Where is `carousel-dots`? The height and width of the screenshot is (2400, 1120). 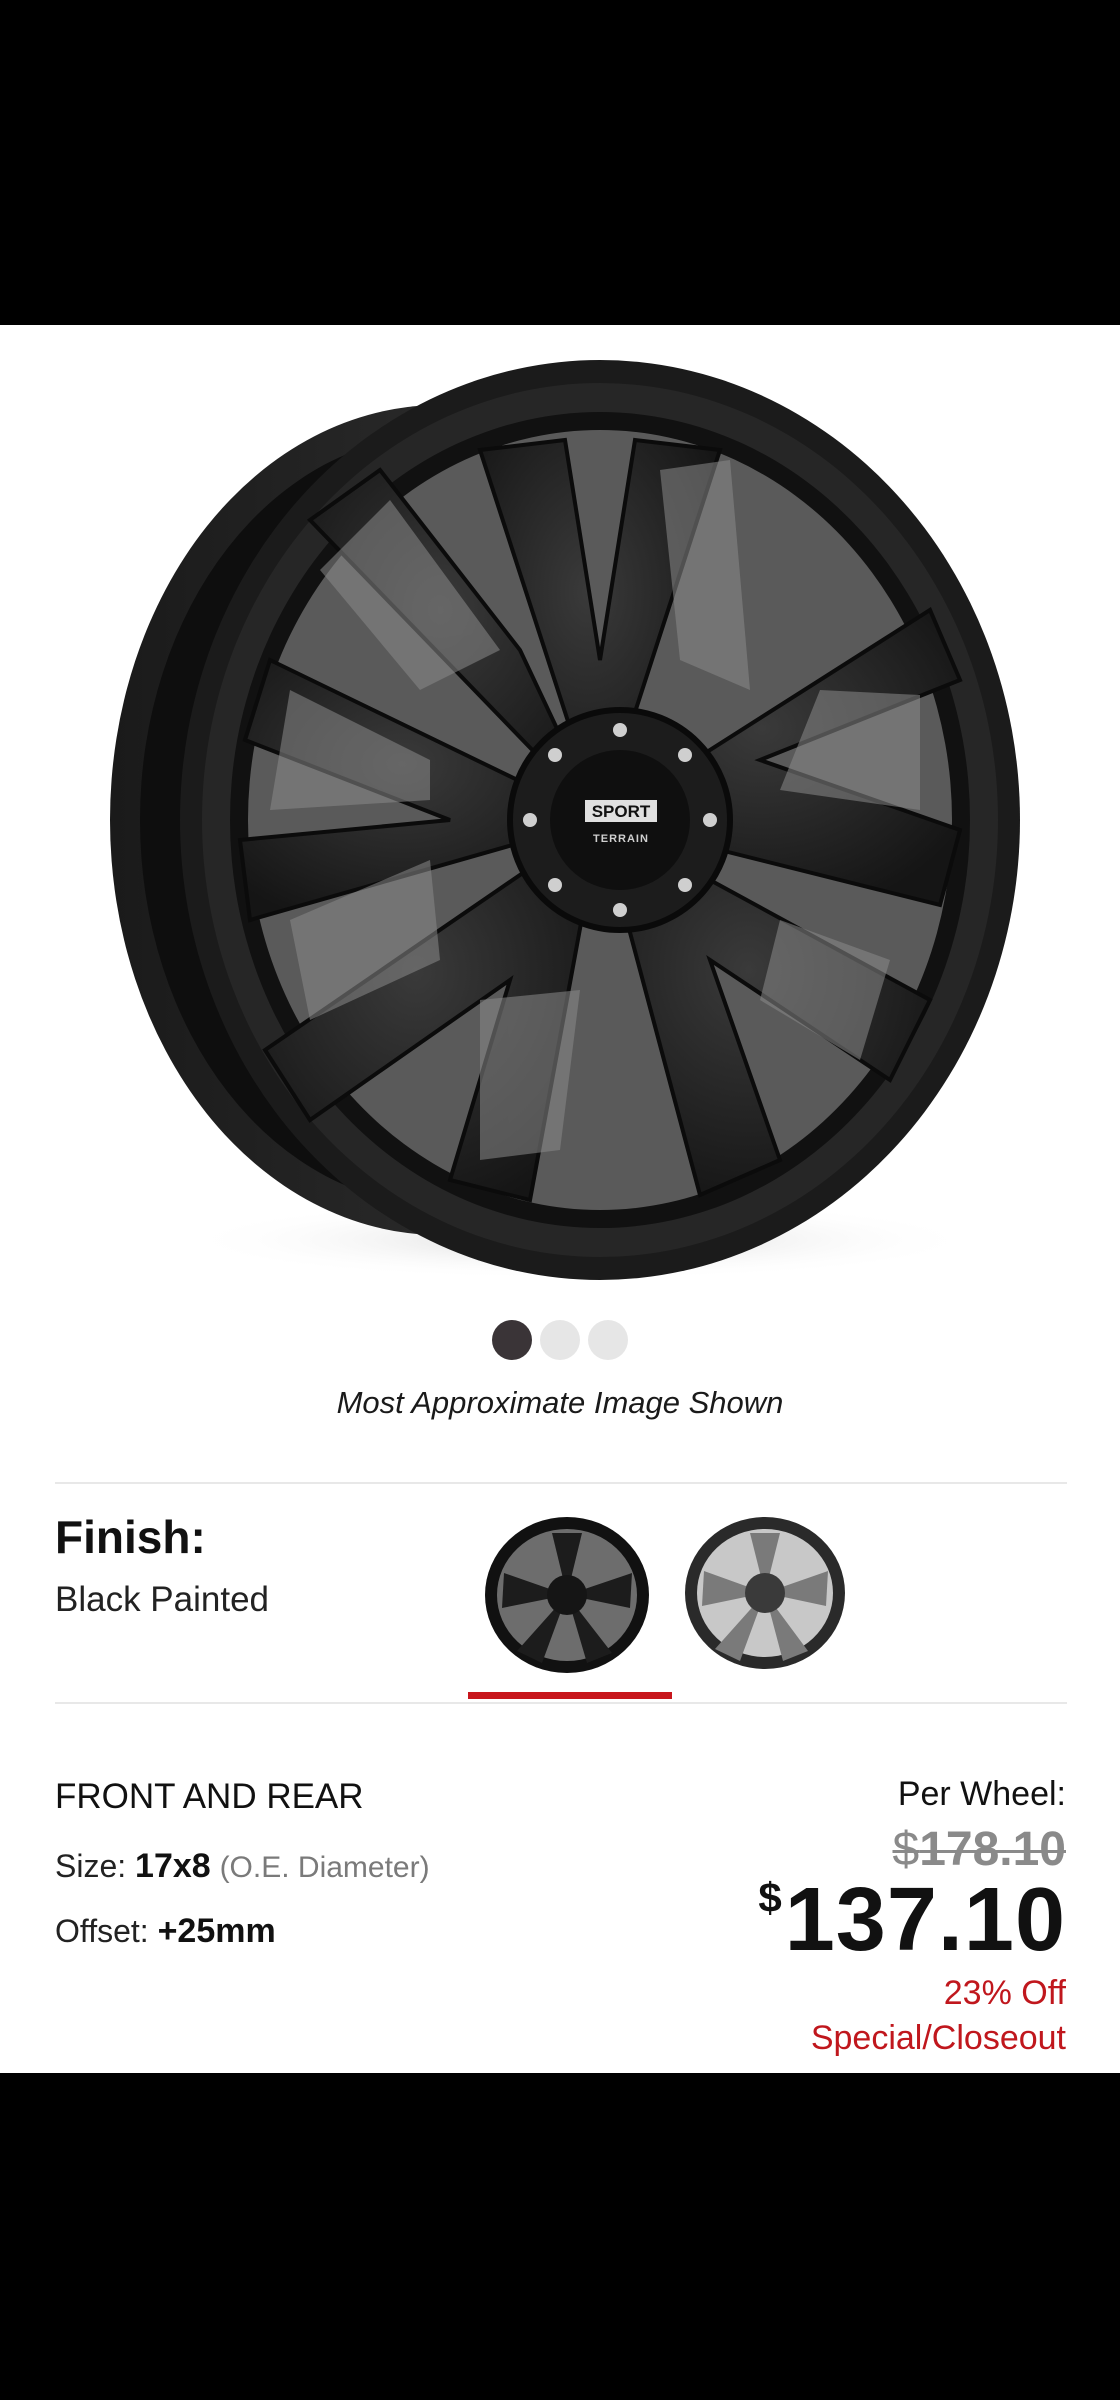
carousel-dots is located at coordinates (560, 1340).